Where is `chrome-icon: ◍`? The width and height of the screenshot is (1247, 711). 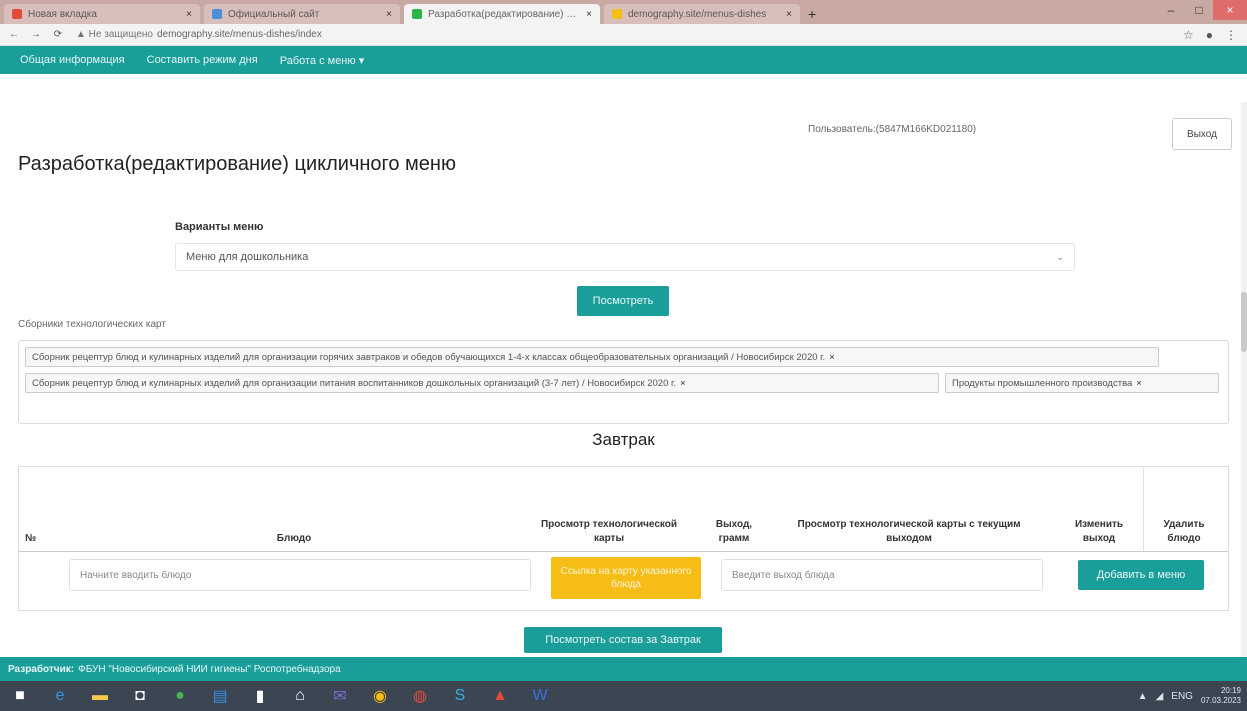
chrome-icon: ◍ is located at coordinates (420, 696).